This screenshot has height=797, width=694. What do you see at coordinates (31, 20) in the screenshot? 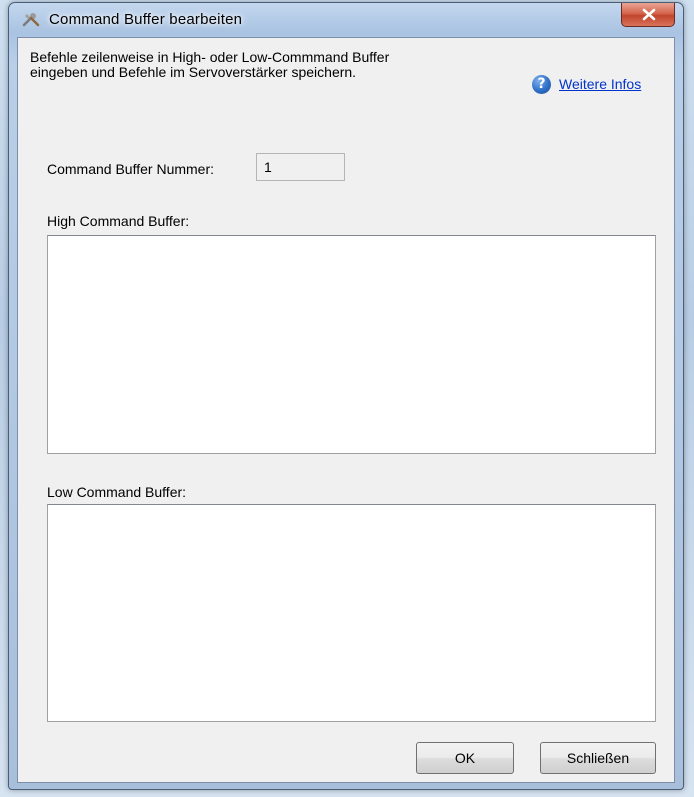
I see `tools-icon` at bounding box center [31, 20].